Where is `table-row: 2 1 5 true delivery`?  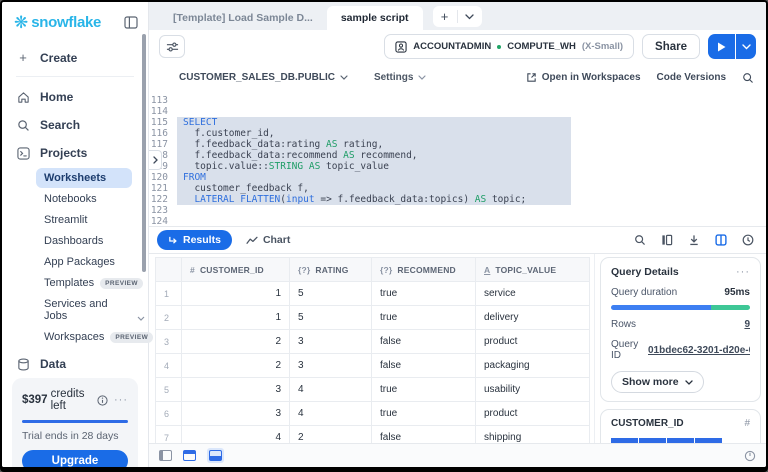 table-row: 2 1 5 true delivery is located at coordinates (372, 317).